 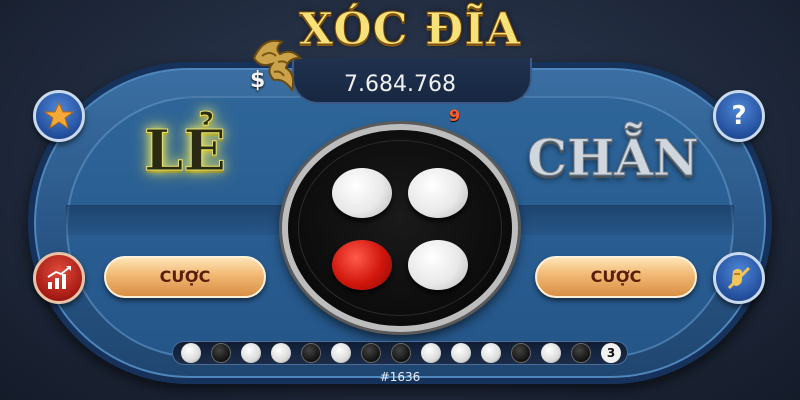 I want to click on sound-toggle-button, so click(x=739, y=278).